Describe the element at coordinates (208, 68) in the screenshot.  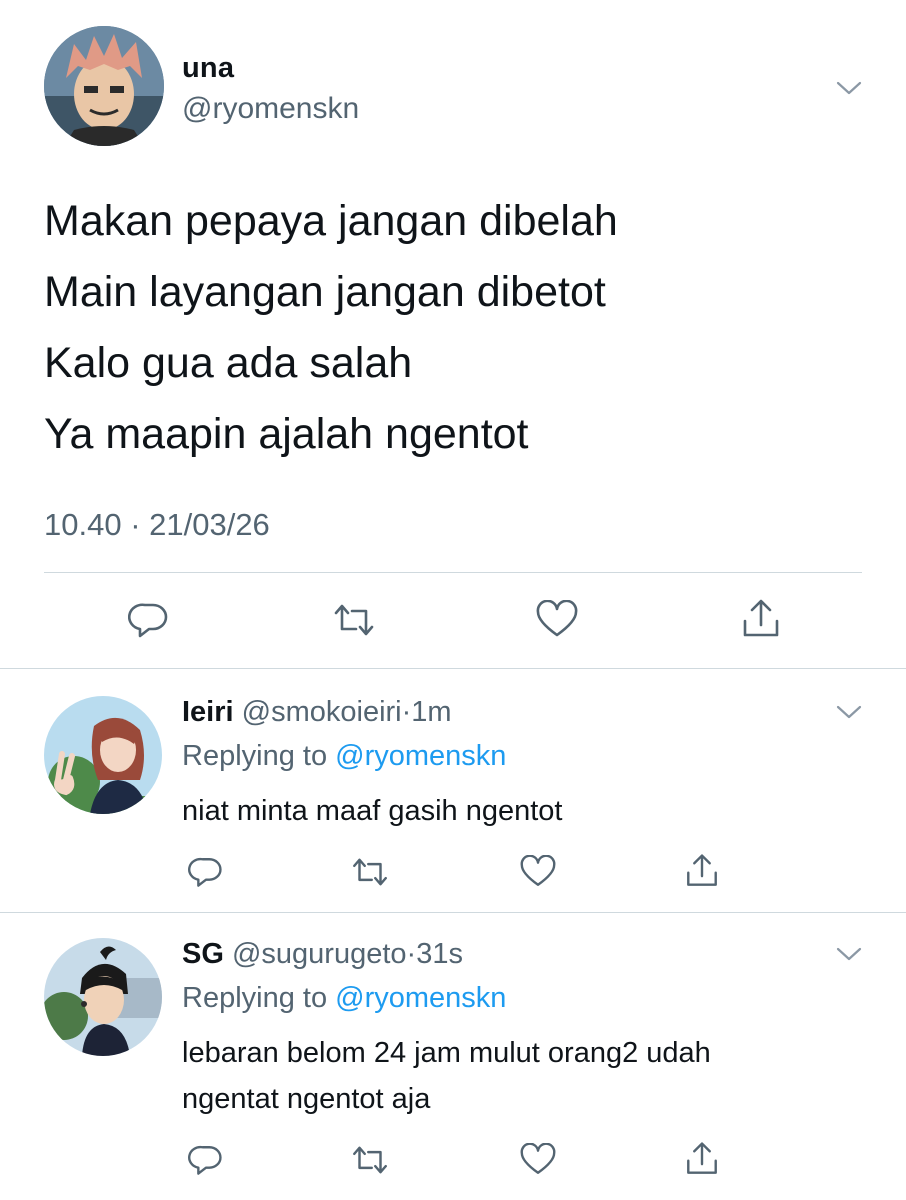
I see `author-display-name: una` at that location.